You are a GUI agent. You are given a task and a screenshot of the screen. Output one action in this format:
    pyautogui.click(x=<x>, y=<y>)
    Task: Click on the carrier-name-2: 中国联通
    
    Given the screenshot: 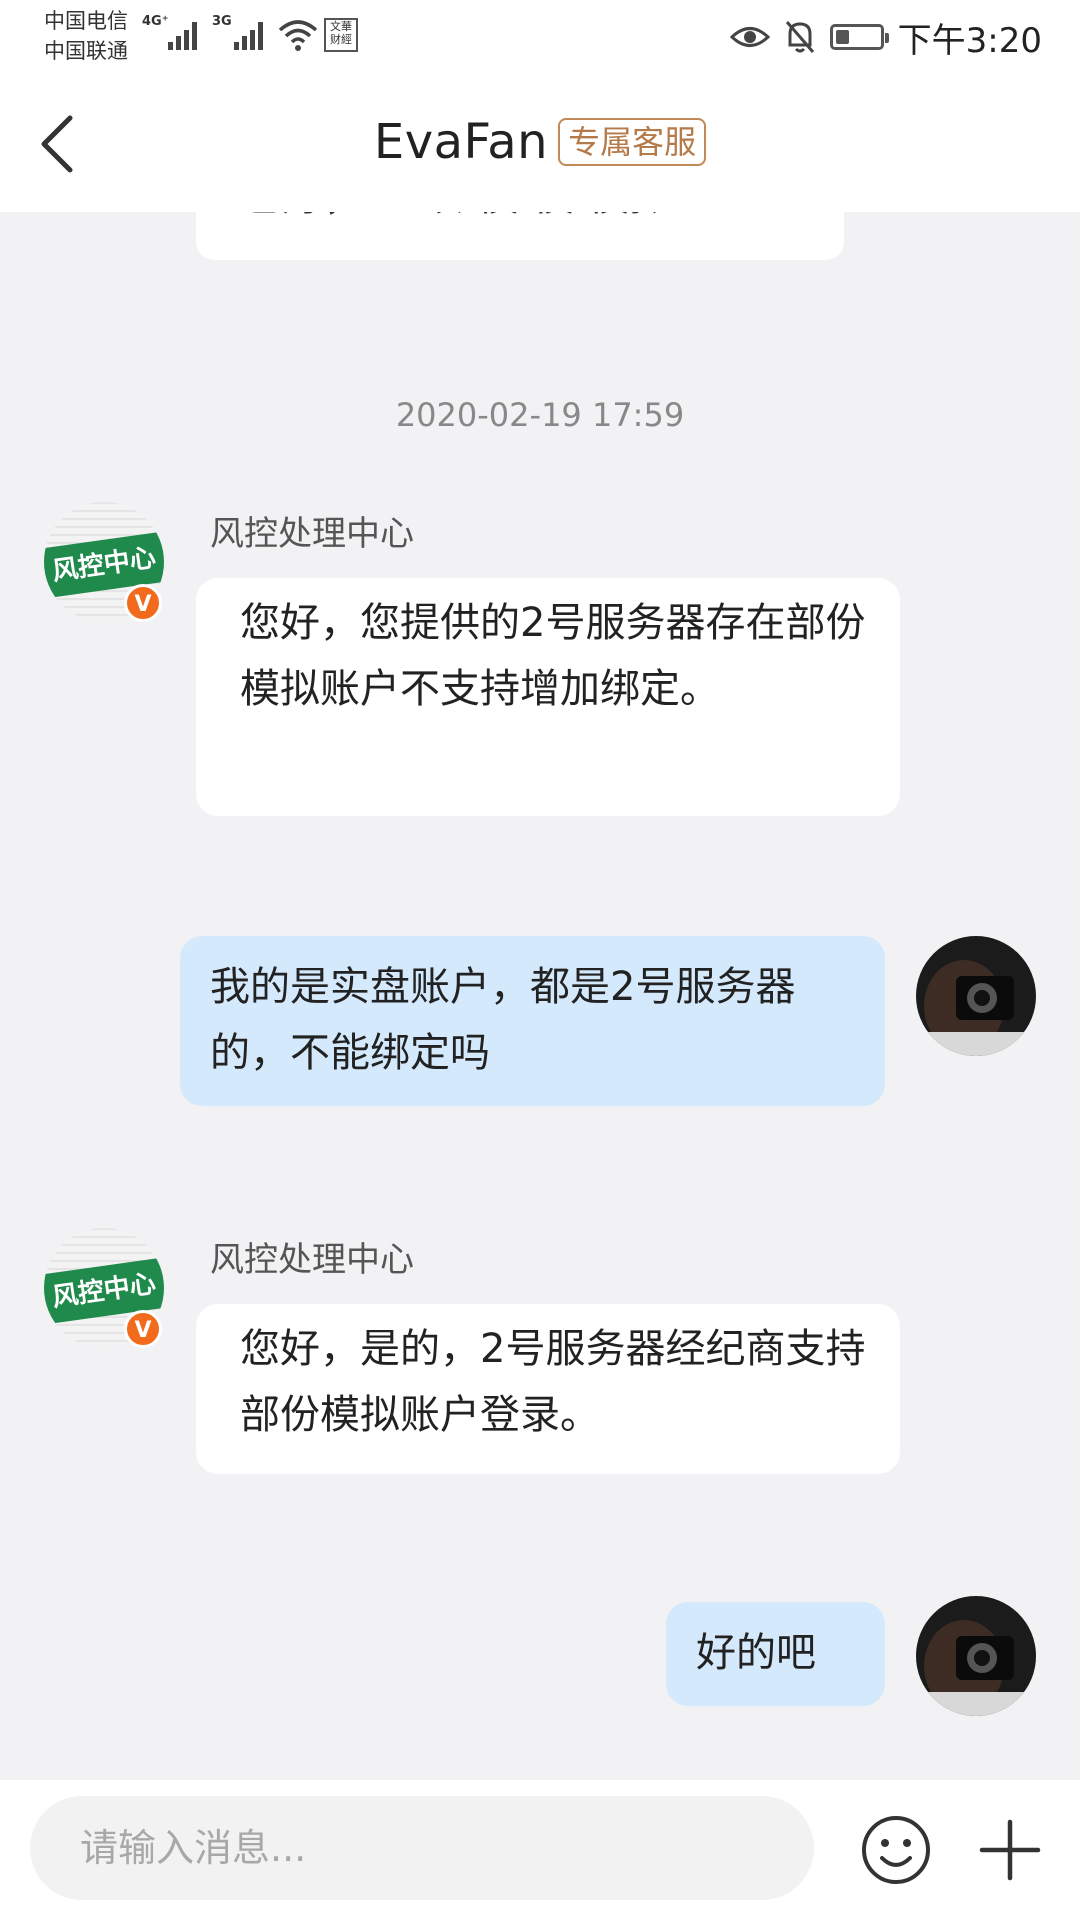 What is the action you would take?
    pyautogui.click(x=86, y=51)
    